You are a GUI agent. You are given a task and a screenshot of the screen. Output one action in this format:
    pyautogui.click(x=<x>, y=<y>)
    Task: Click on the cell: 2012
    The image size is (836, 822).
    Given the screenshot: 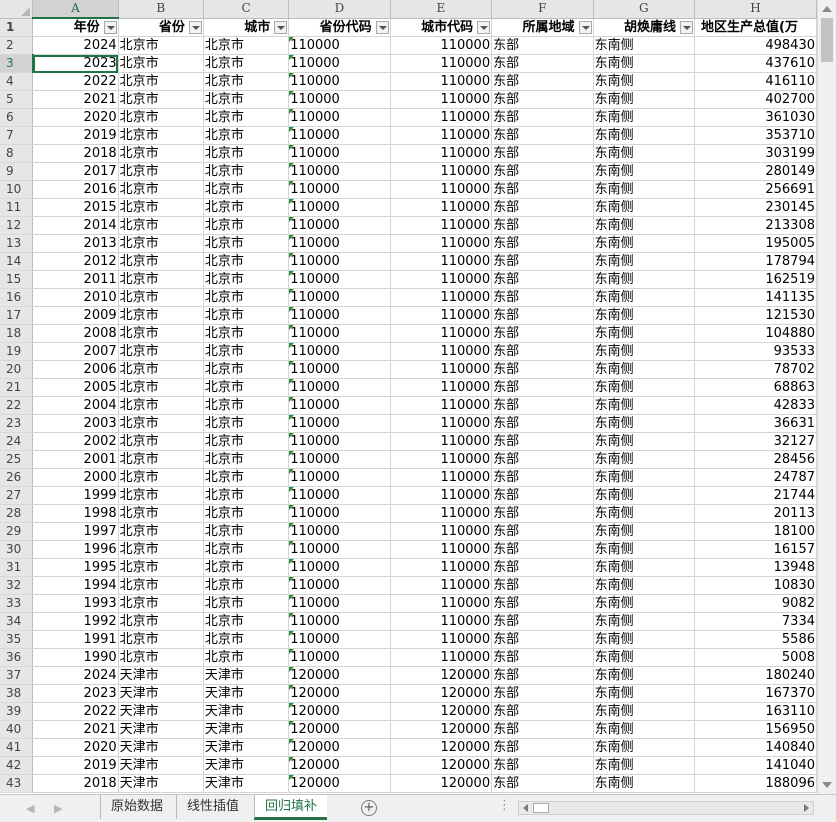 What is the action you would take?
    pyautogui.click(x=75, y=261)
    